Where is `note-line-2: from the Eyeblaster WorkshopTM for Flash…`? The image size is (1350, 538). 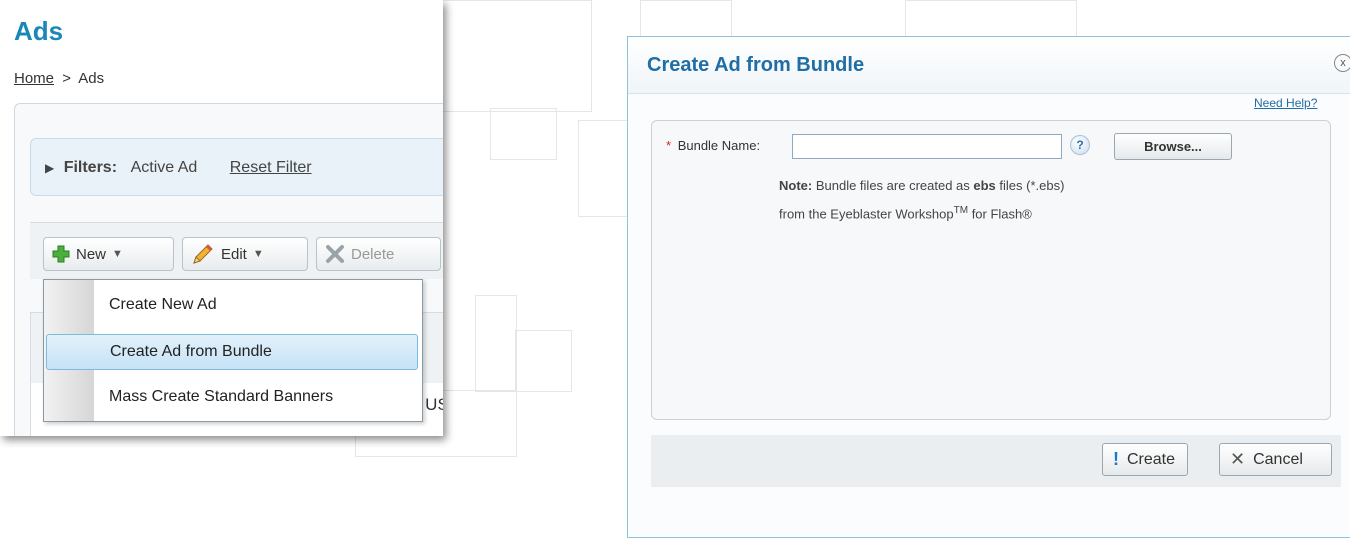
note-line-2: from the Eyeblaster WorkshopTM for Flash… is located at coordinates (905, 213).